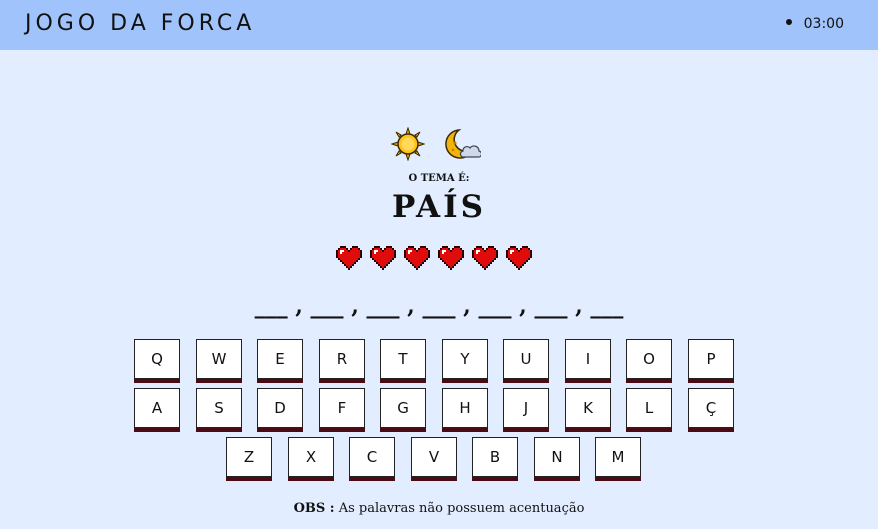 This screenshot has height=529, width=878. I want to click on key-w: W, so click(219, 359).